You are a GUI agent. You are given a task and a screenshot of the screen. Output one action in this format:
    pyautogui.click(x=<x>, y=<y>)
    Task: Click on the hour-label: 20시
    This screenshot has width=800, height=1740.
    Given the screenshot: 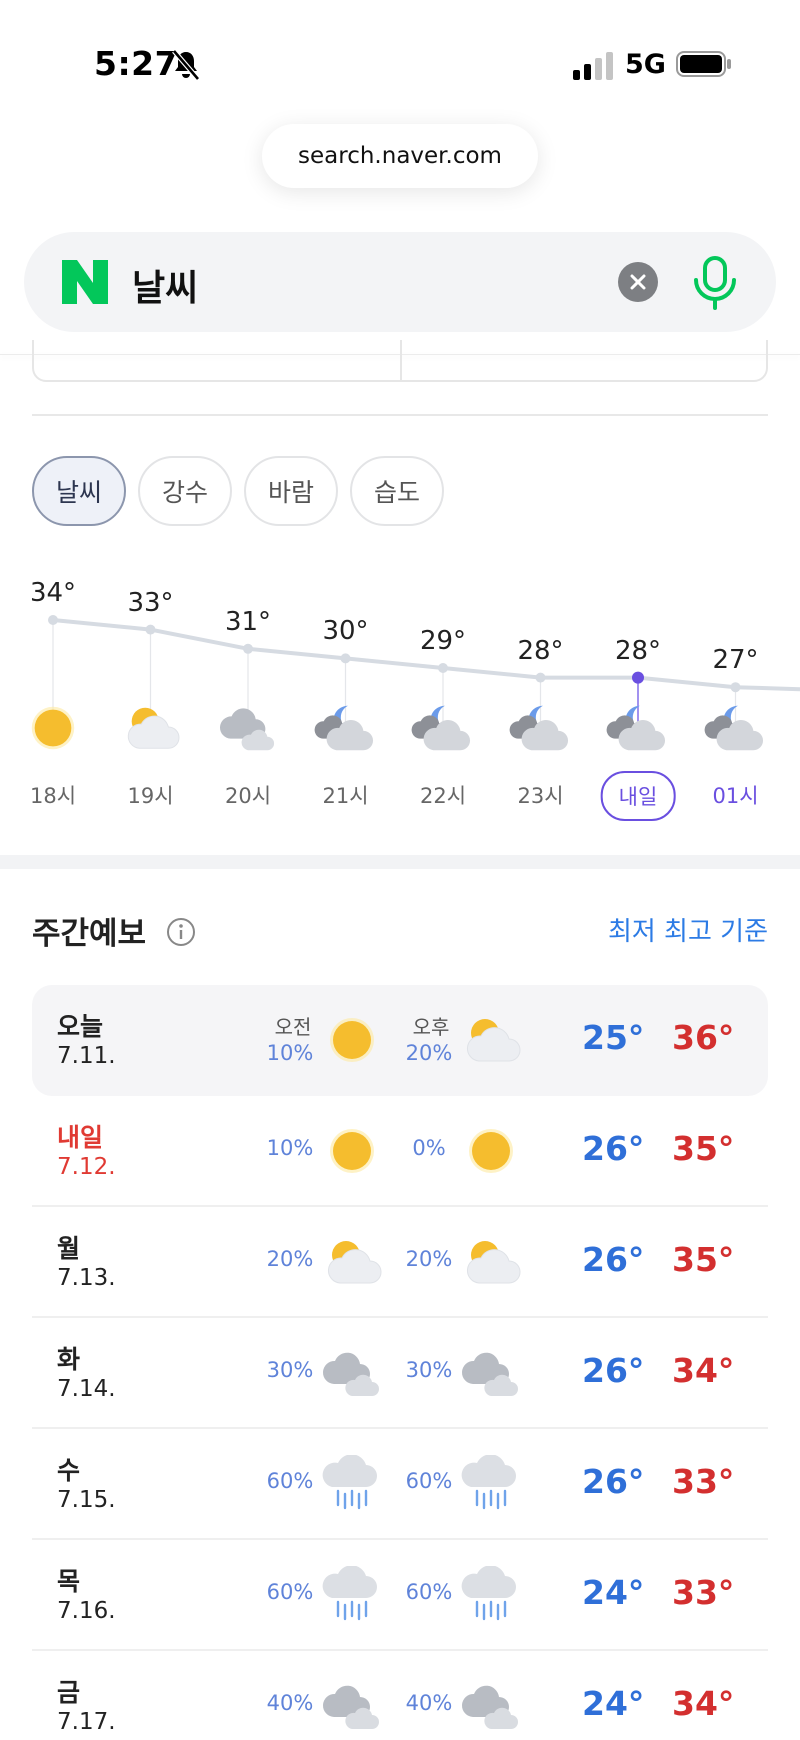 What is the action you would take?
    pyautogui.click(x=248, y=796)
    